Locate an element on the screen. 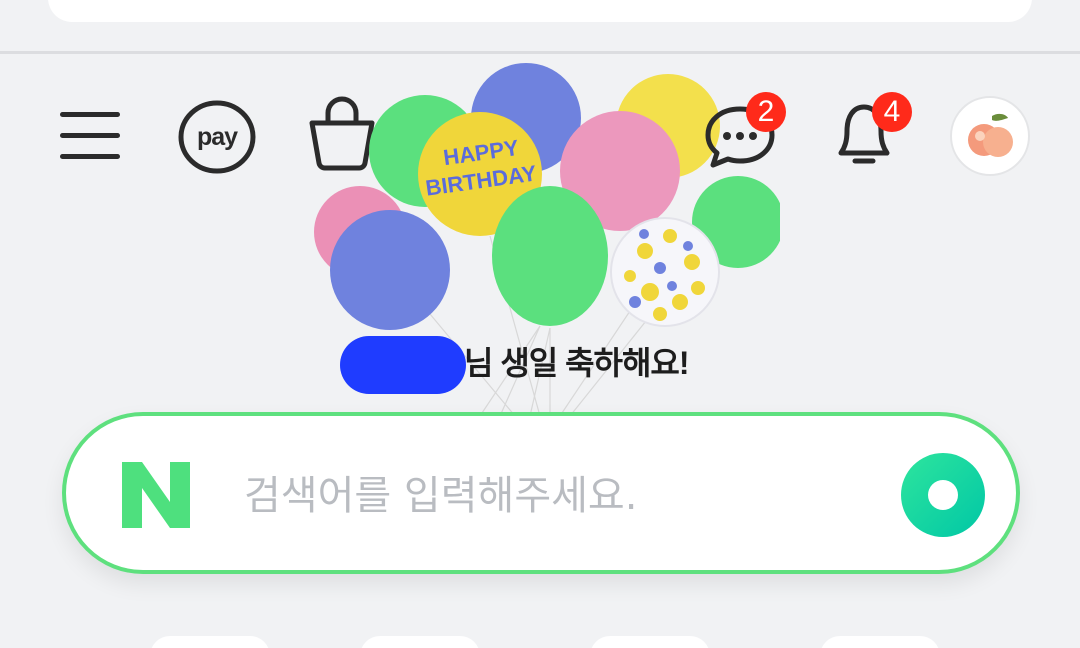 This screenshot has width=1080, height=648. notification-count-badge: 4 is located at coordinates (892, 112).